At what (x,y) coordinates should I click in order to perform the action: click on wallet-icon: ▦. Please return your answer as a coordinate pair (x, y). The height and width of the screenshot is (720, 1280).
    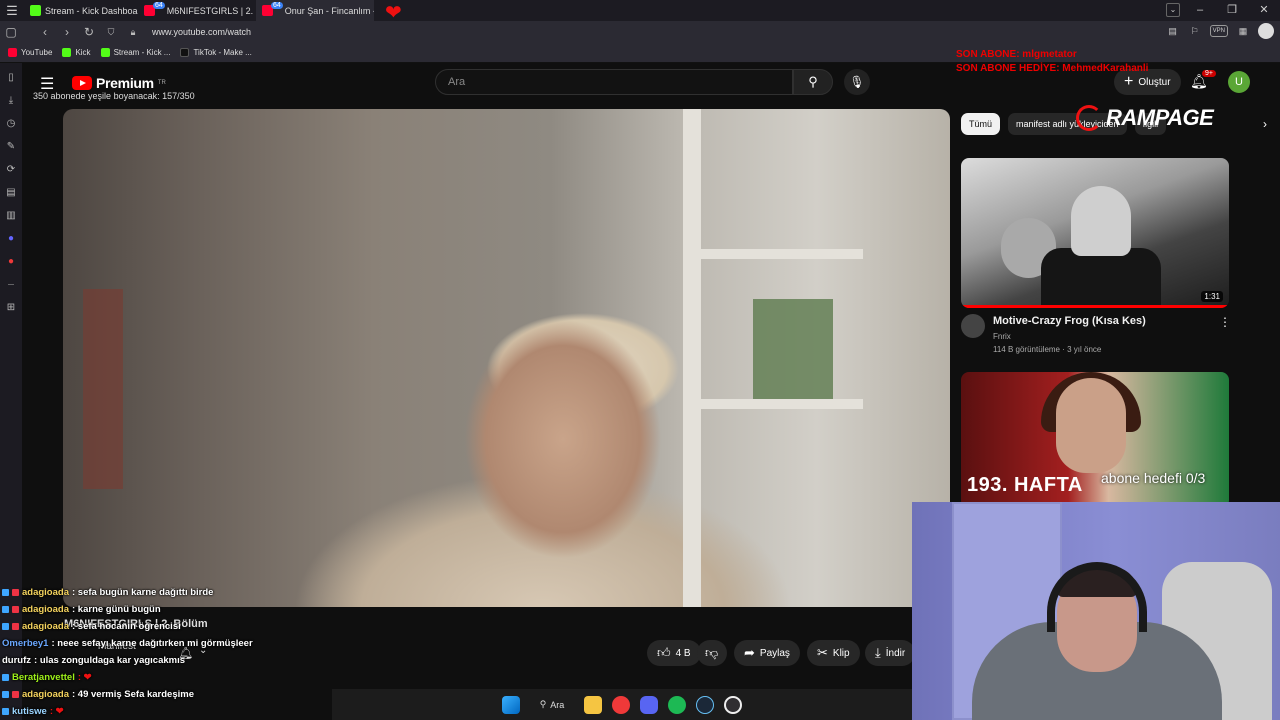
    Looking at the image, I should click on (1243, 31).